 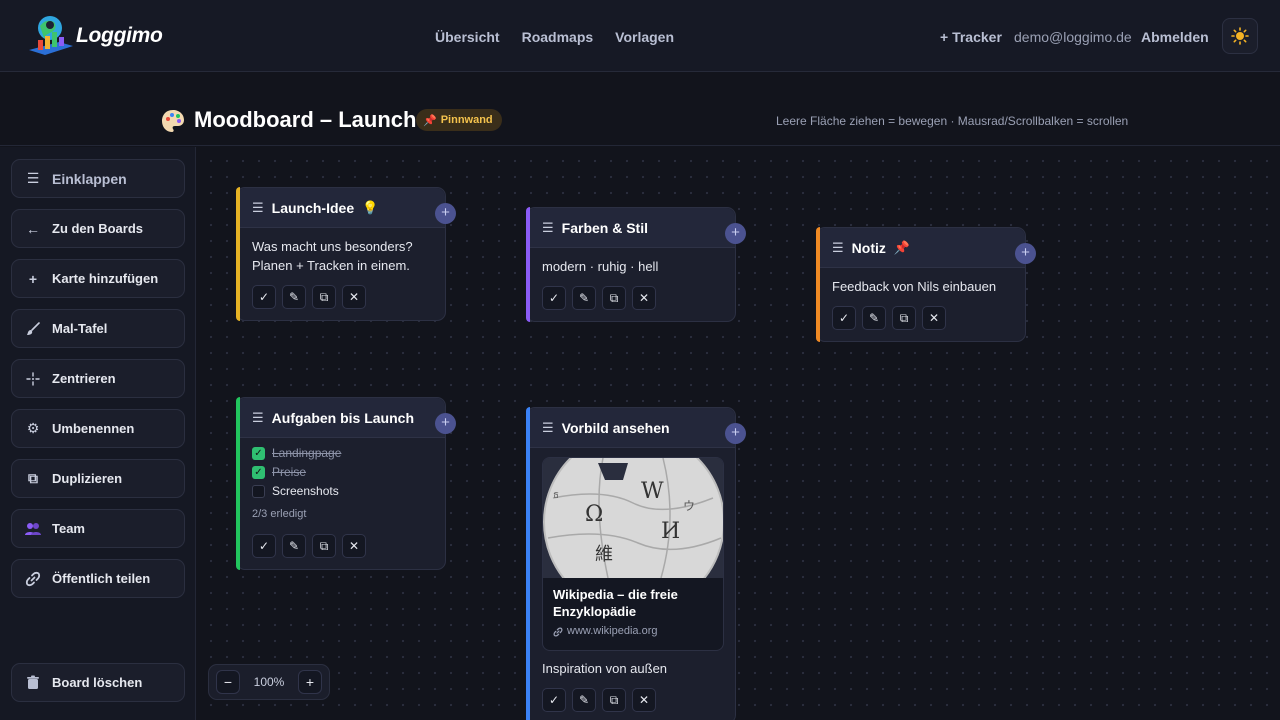 I want to click on sidebar-item-duplicate: ⧉ Duplizieren, so click(x=98, y=478).